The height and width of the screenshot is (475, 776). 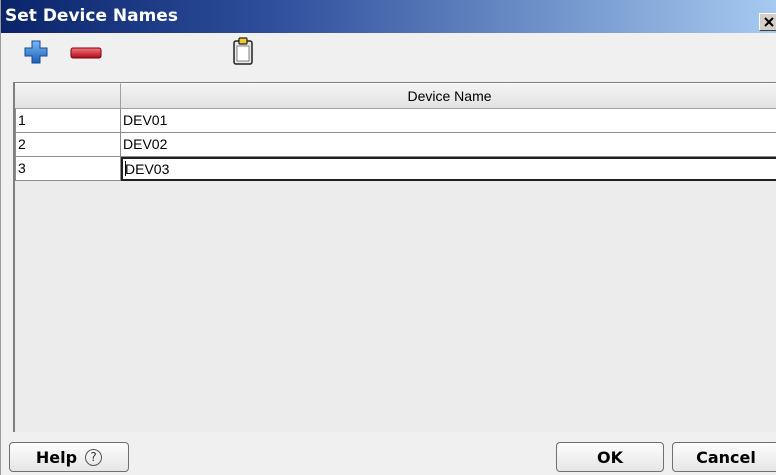 I want to click on table-row: 1 DEV01, so click(x=395, y=121).